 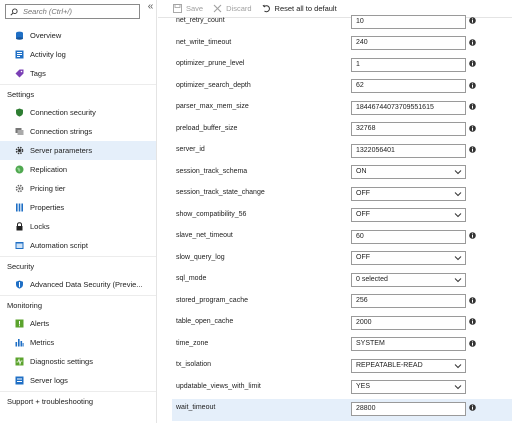 What do you see at coordinates (38, 73) in the screenshot?
I see `nav-item-label: Tags` at bounding box center [38, 73].